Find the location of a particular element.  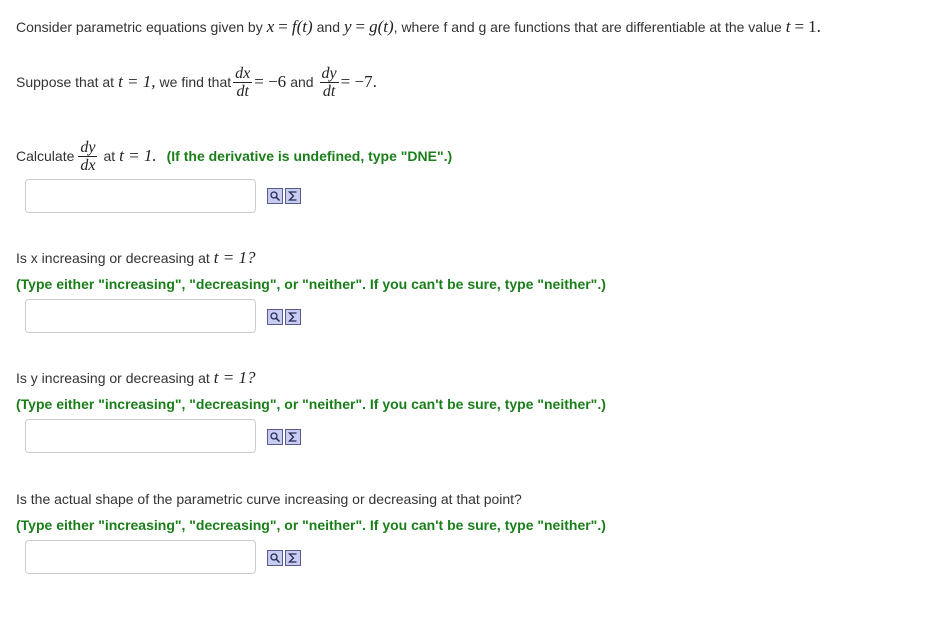

y-variable: y is located at coordinates (347, 26).